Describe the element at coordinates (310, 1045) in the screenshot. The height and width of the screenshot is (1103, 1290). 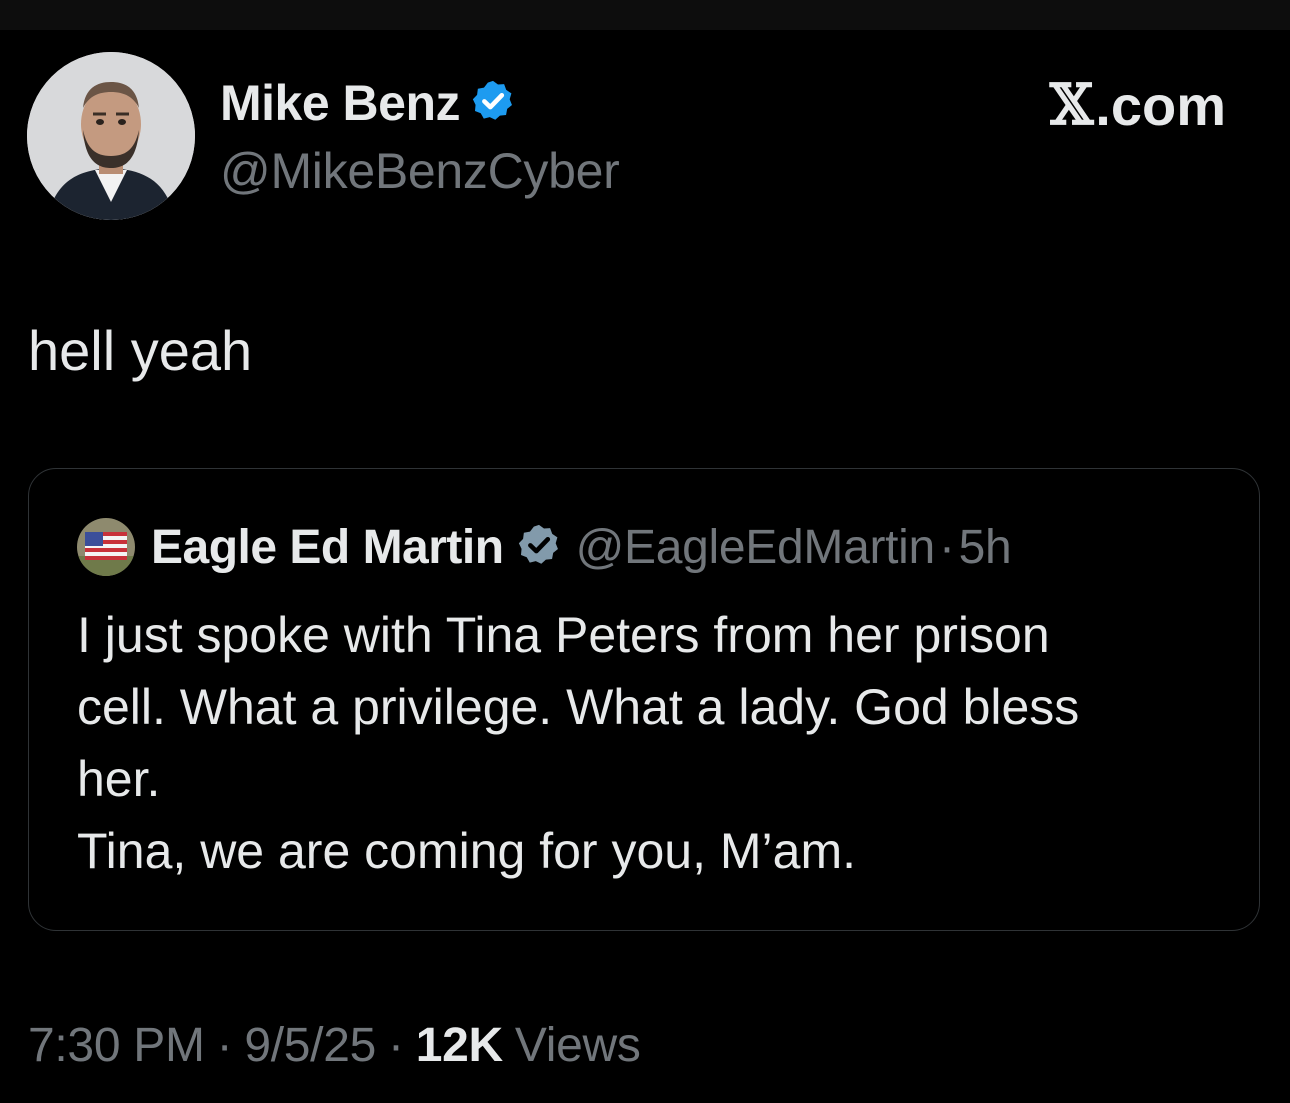
I see `tweet-date: 9/5/25` at that location.